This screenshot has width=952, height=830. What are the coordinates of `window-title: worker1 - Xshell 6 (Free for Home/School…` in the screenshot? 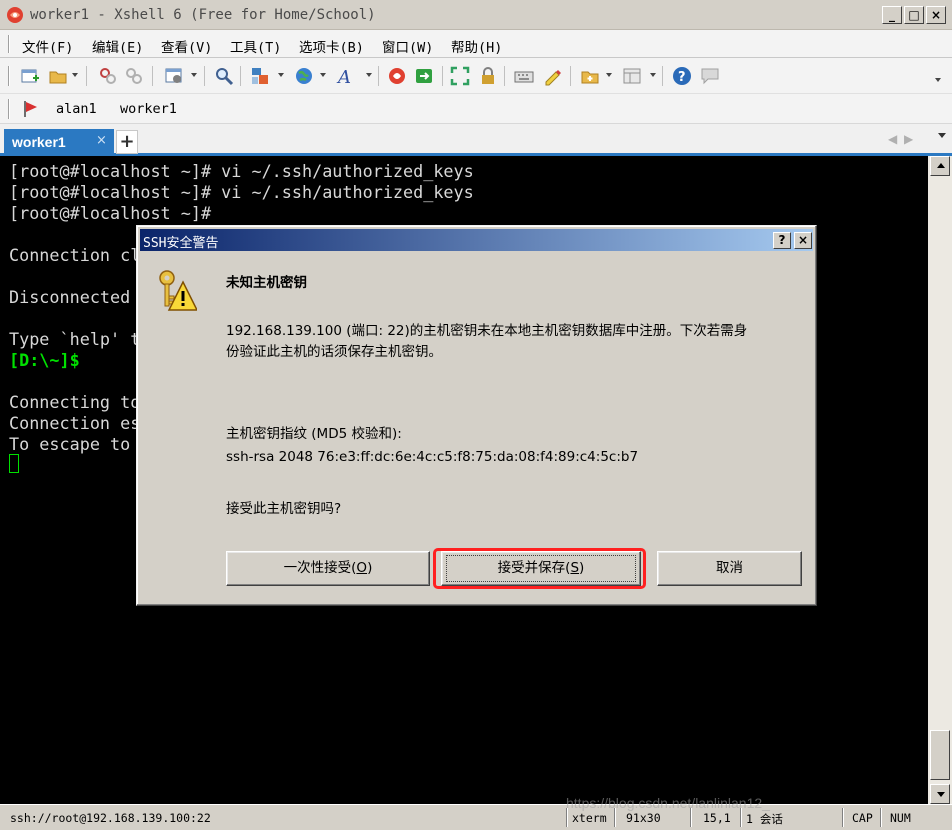 It's located at (203, 15).